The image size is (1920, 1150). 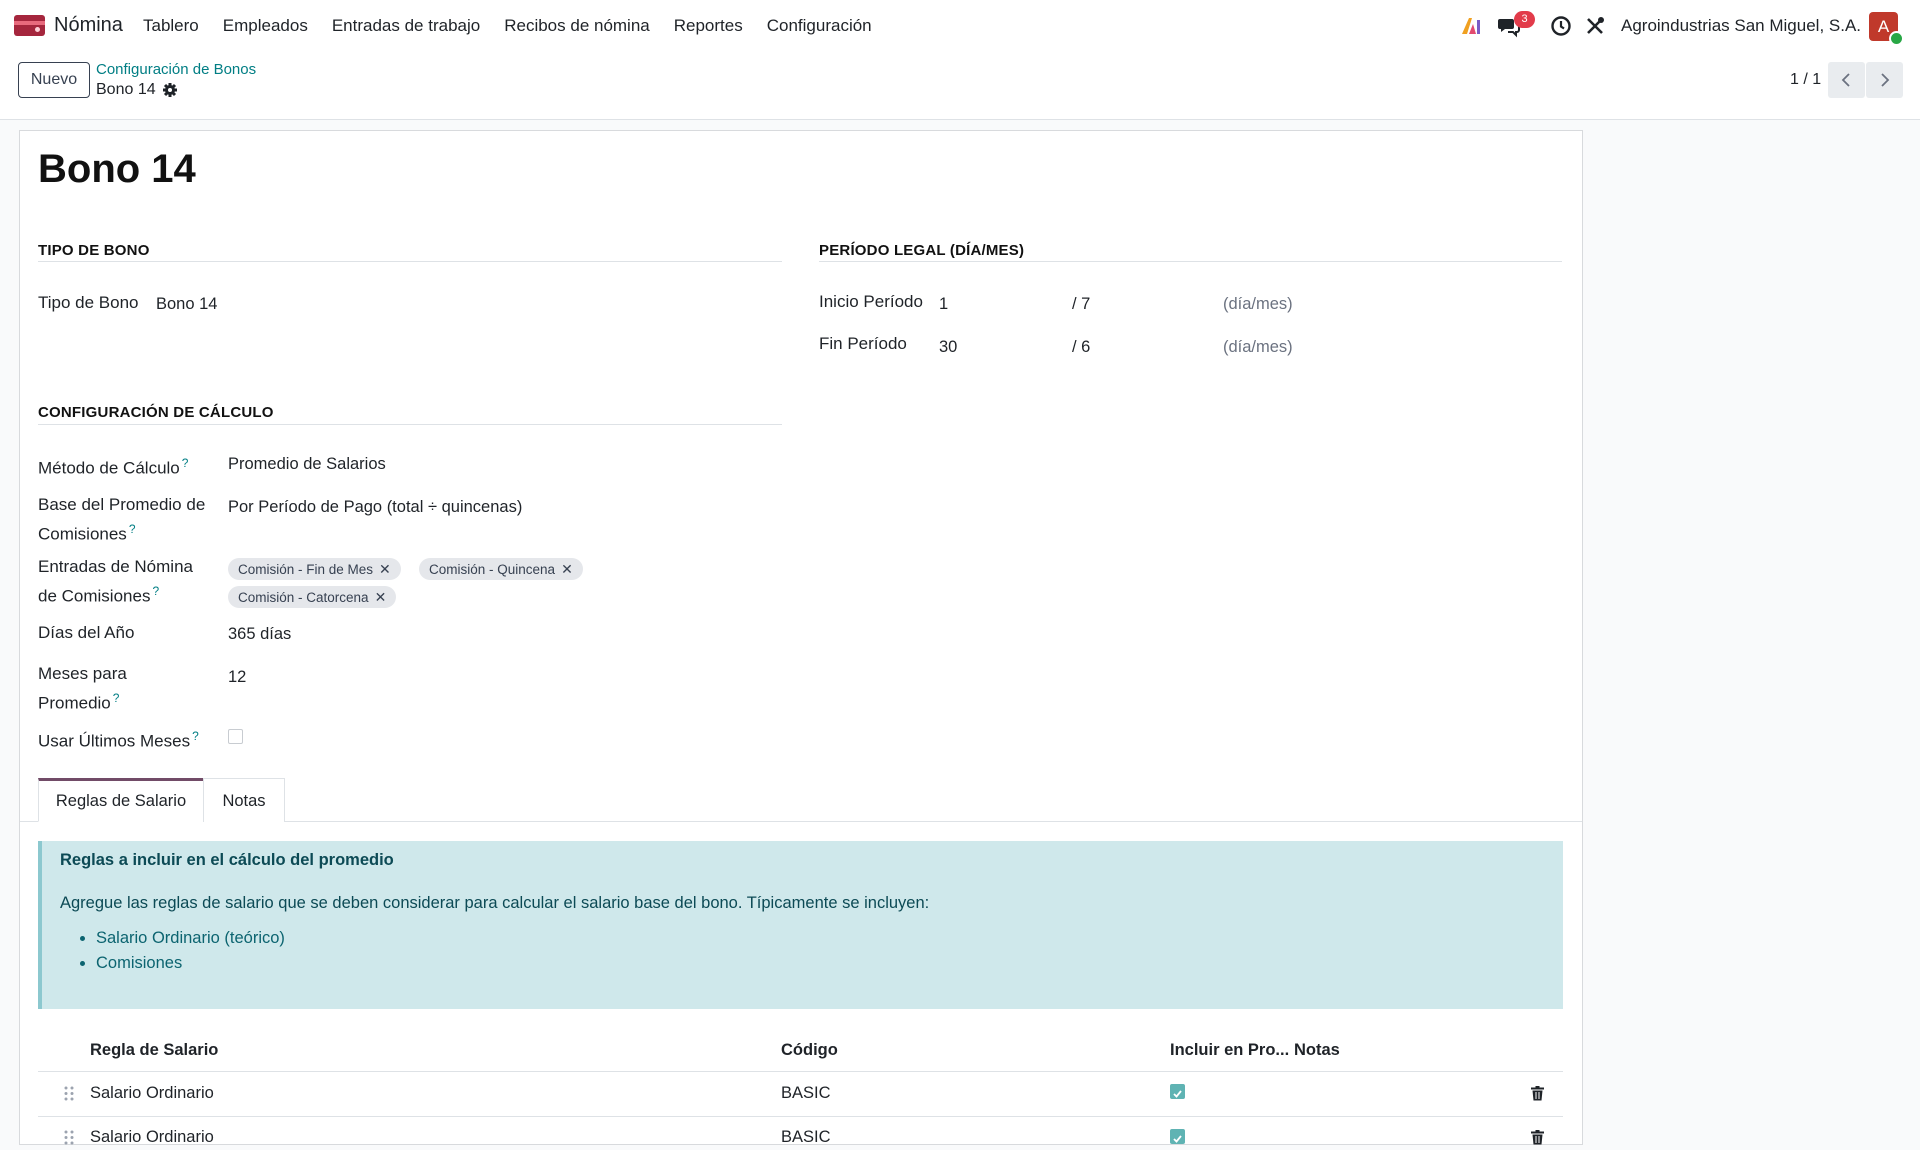 I want to click on tools-icon, so click(x=1595, y=26).